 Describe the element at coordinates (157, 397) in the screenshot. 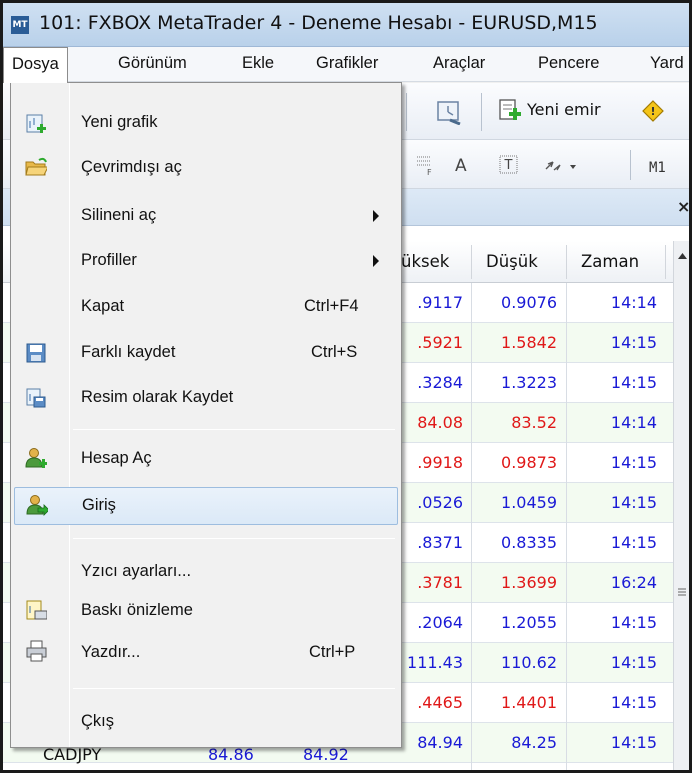

I see `menu-item-label: Resim olarak Kaydet` at that location.